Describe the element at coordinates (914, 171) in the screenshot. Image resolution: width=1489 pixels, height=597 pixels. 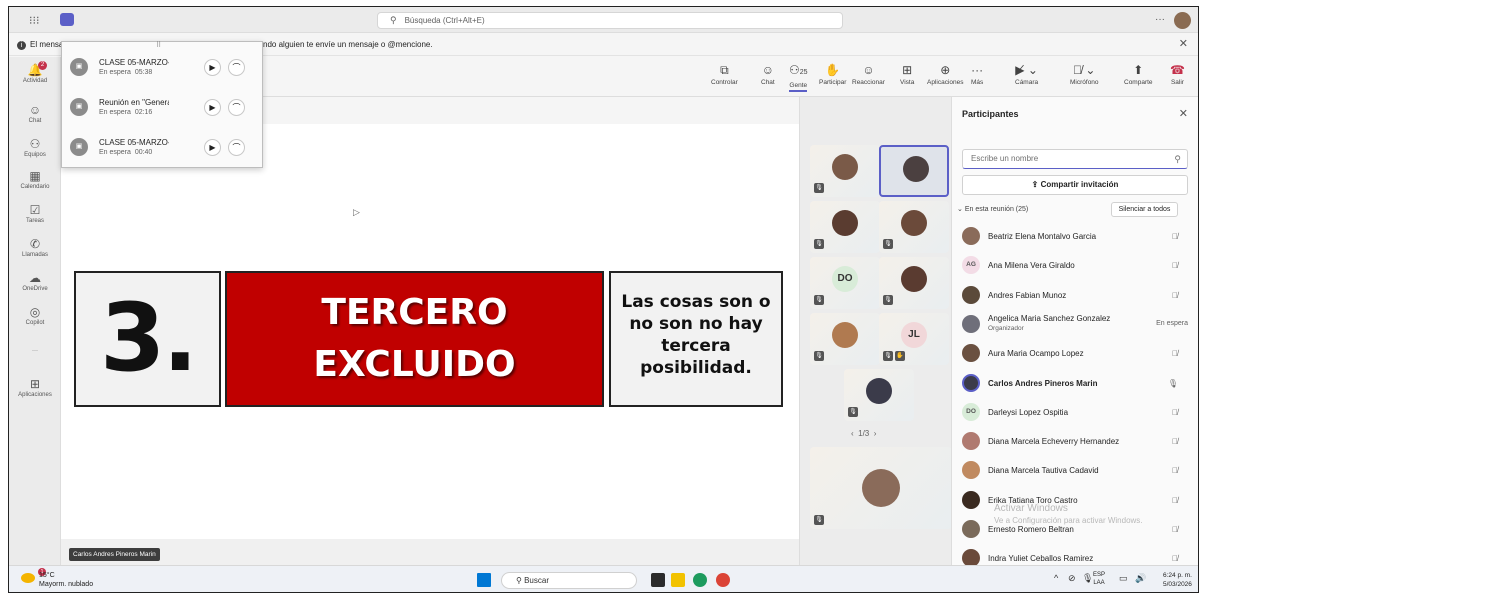
I see `video-tile` at that location.